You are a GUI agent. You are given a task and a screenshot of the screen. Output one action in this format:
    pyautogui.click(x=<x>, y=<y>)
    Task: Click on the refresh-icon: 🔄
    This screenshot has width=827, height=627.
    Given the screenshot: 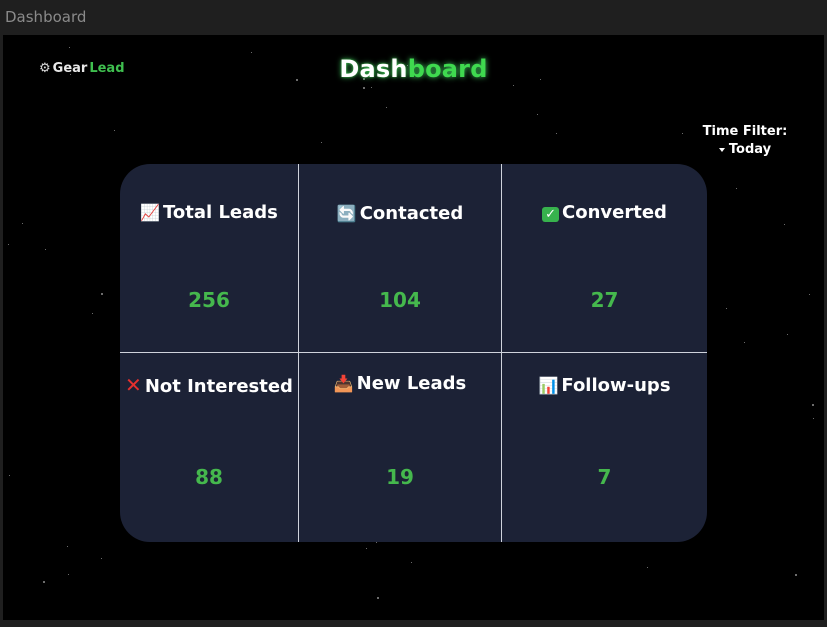 What is the action you would take?
    pyautogui.click(x=346, y=213)
    